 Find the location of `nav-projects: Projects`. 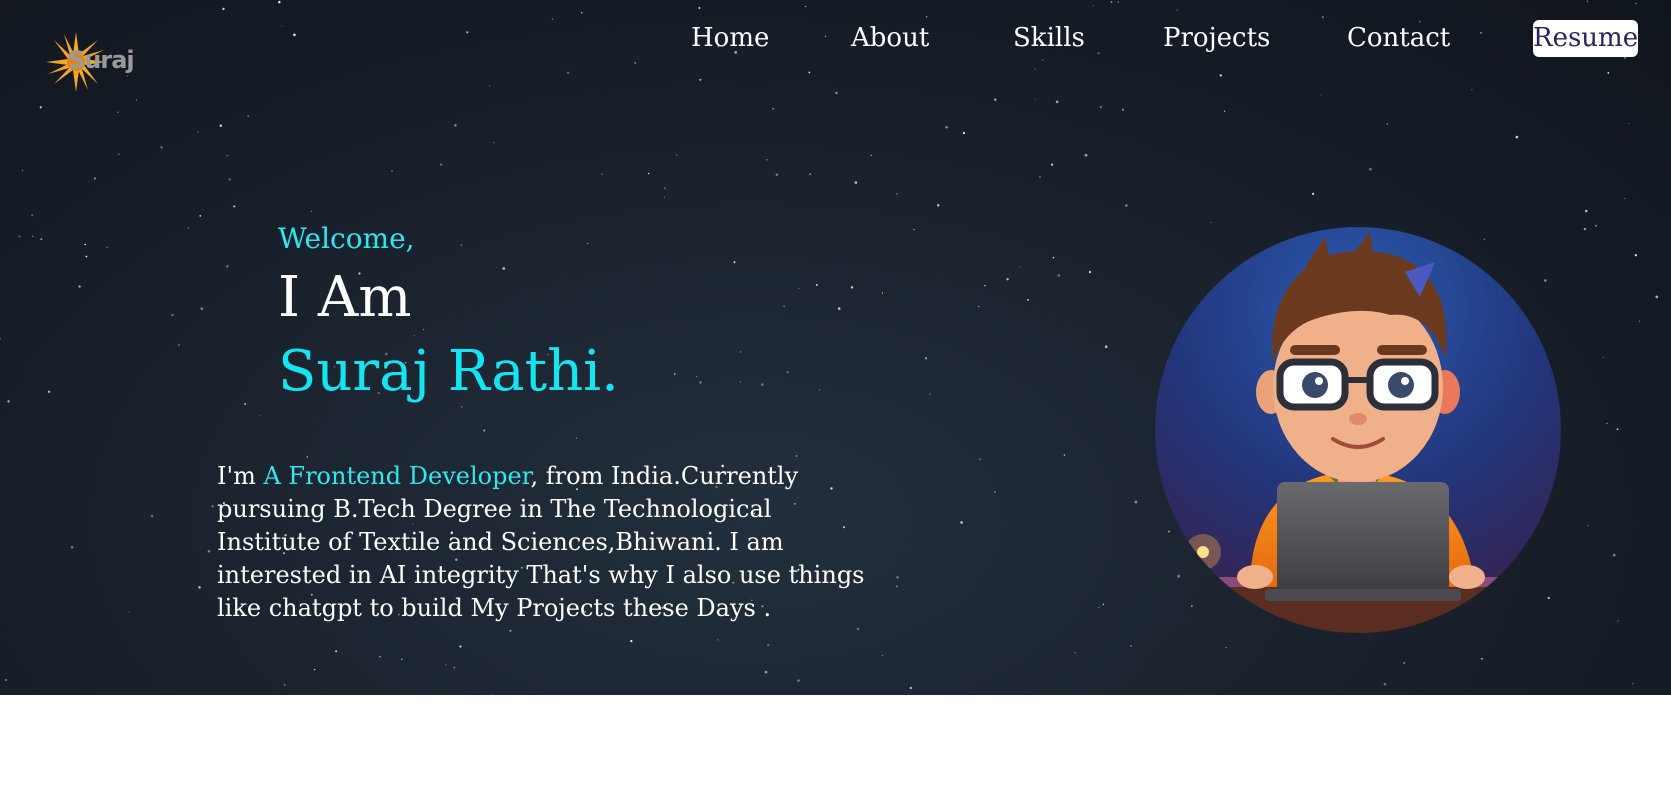

nav-projects: Projects is located at coordinates (1216, 38).